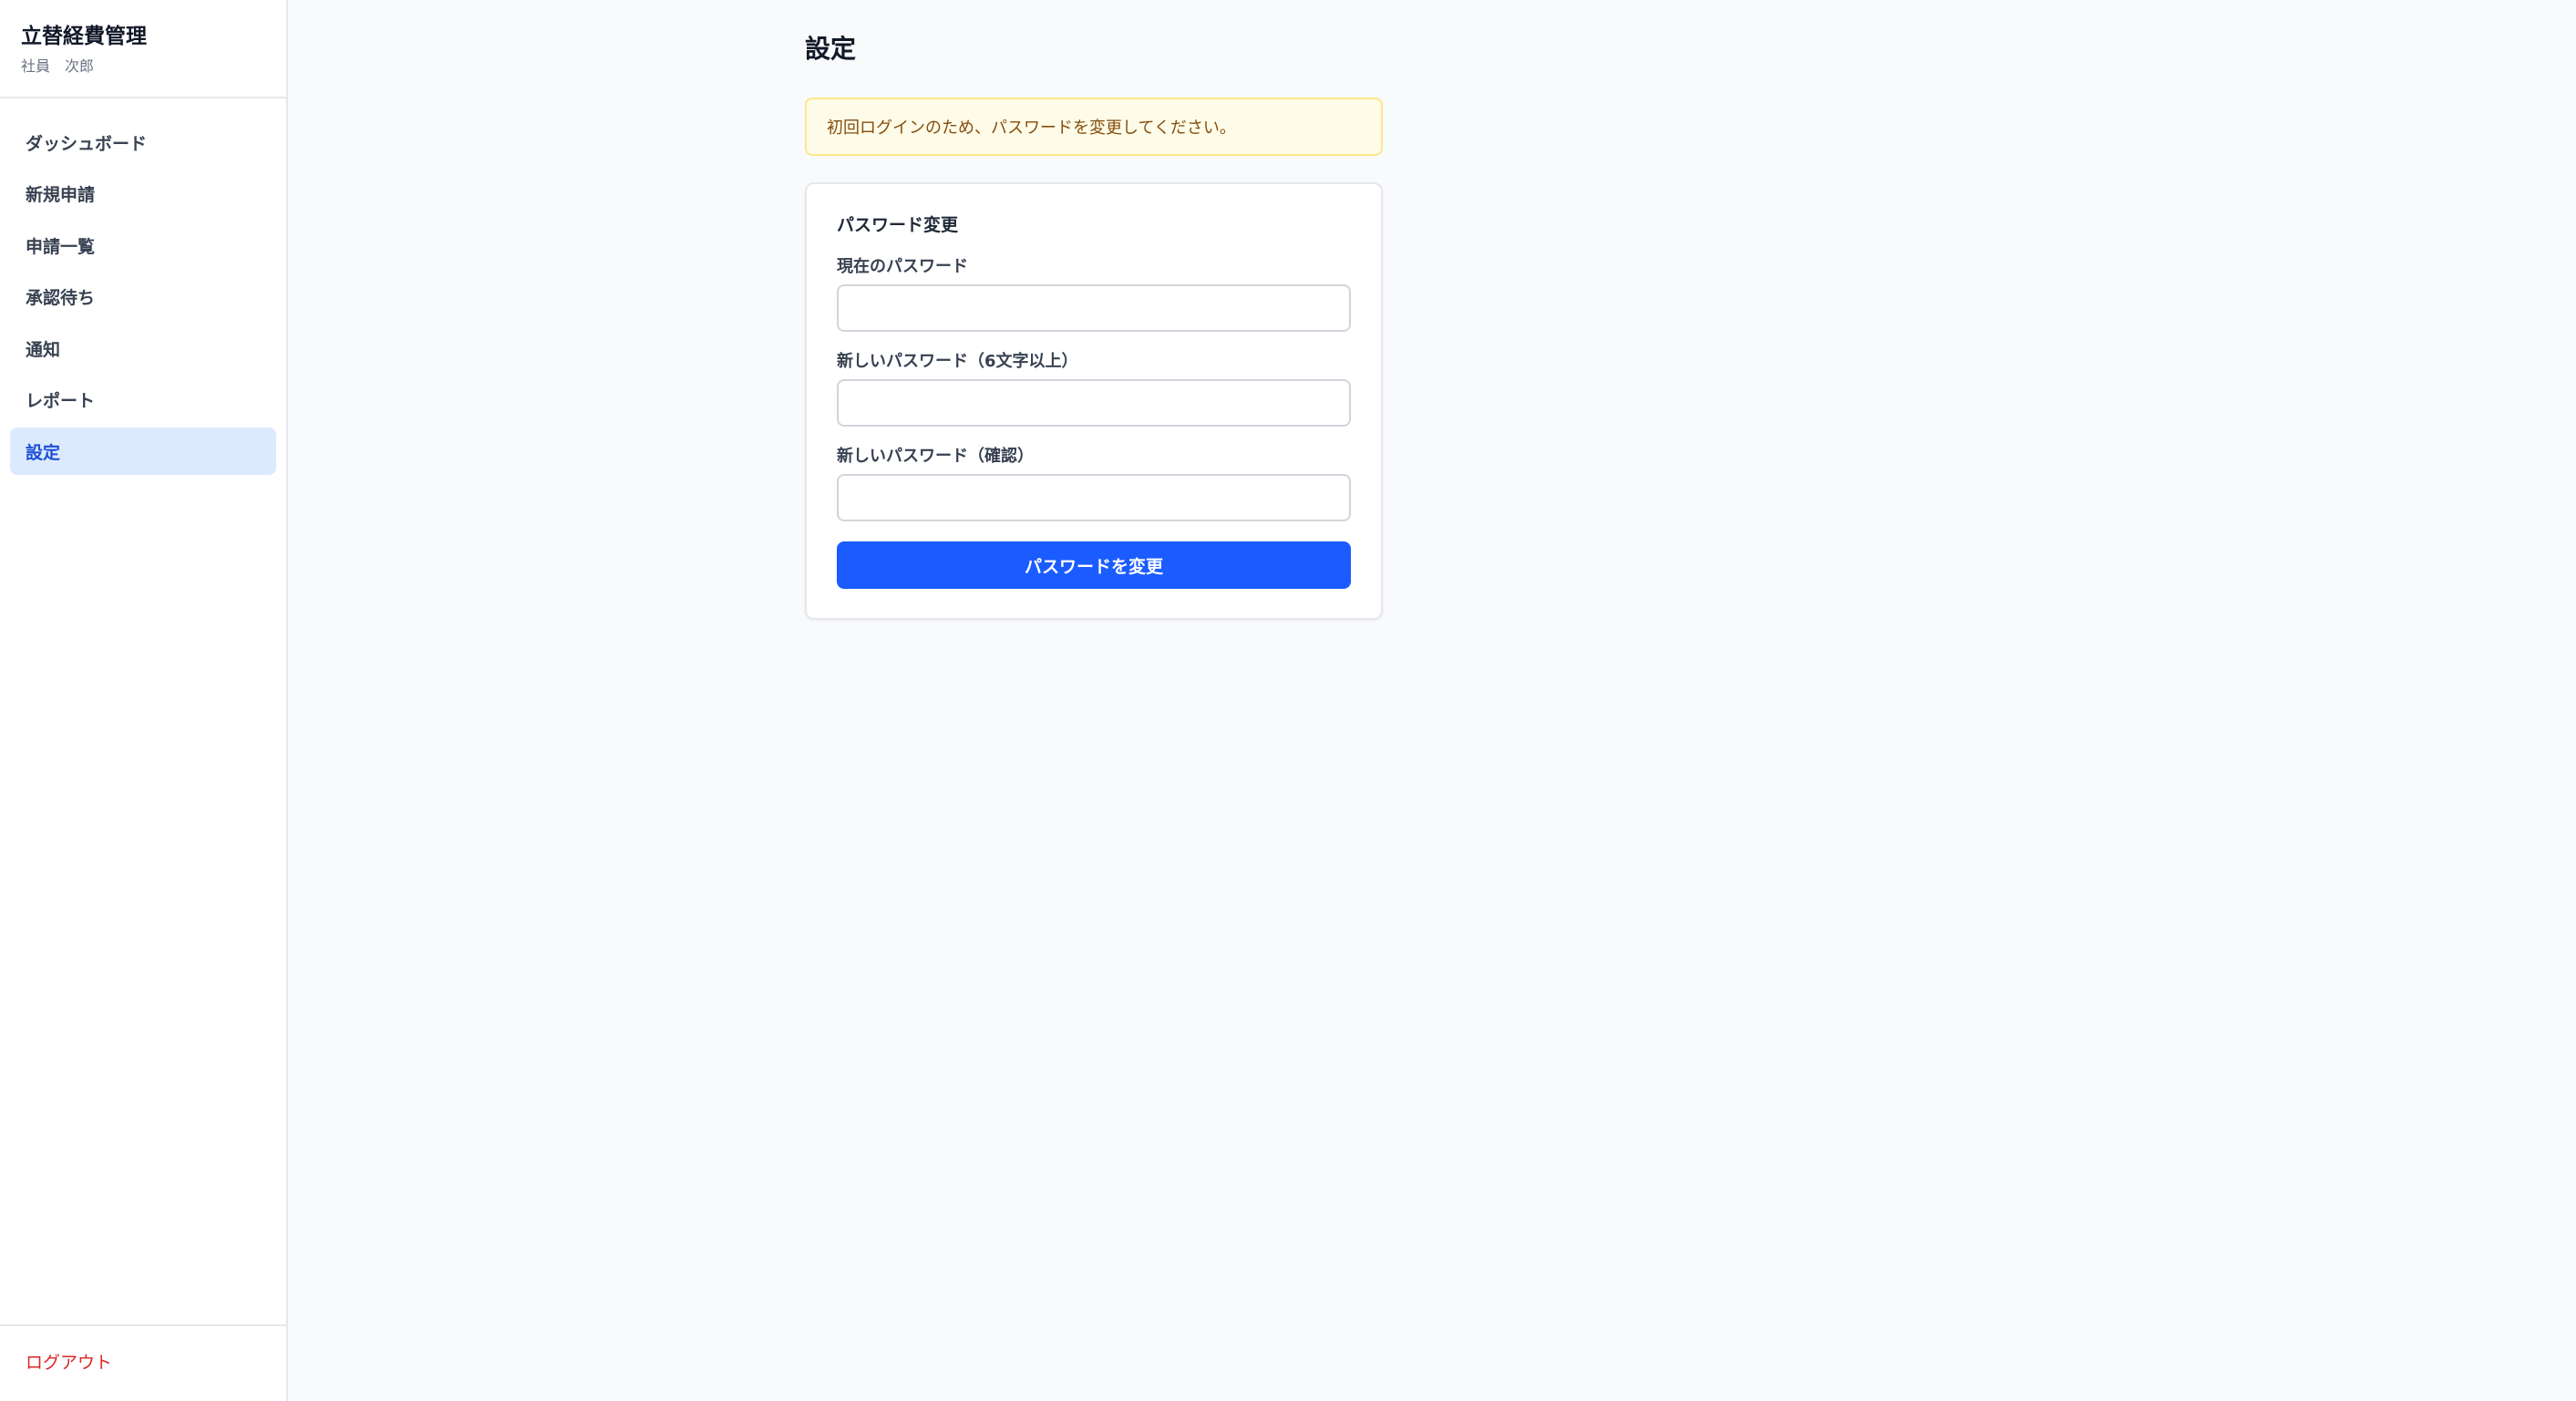 This screenshot has height=1401, width=2576. Describe the element at coordinates (1094, 565) in the screenshot. I see `change-password-button: パスワードを変更` at that location.